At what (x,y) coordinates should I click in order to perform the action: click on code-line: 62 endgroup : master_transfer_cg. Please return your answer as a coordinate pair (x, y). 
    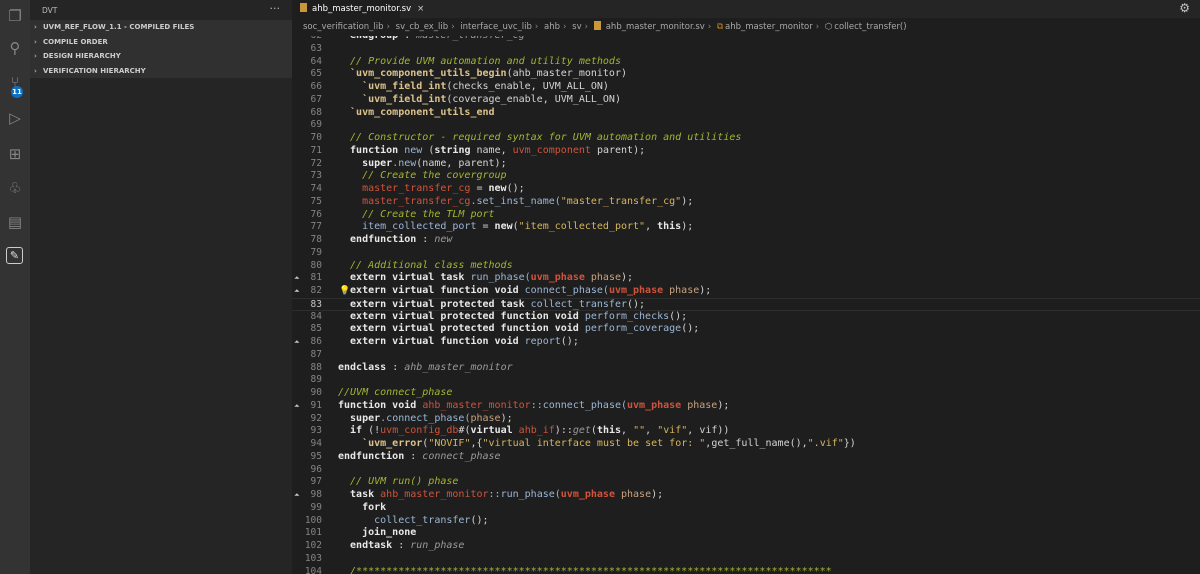
    Looking at the image, I should click on (746, 39).